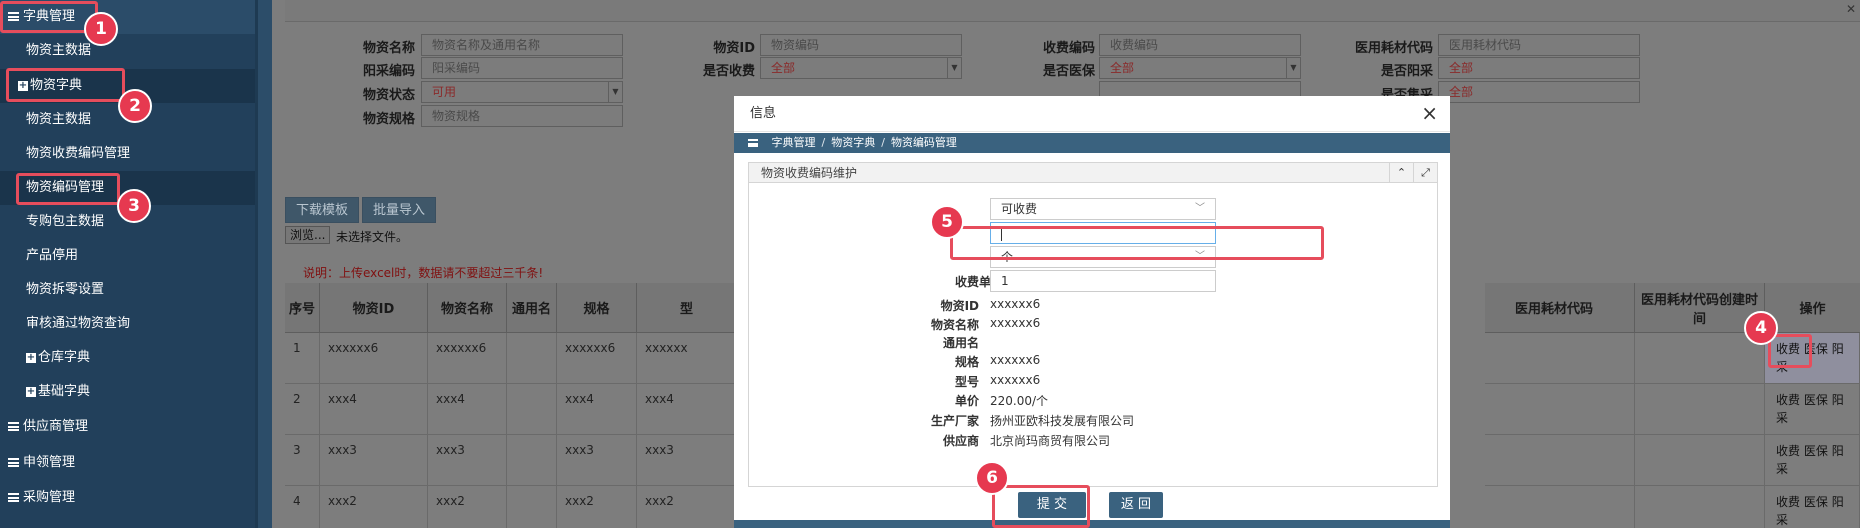 The height and width of the screenshot is (528, 1860). What do you see at coordinates (467, 358) in the screenshot?
I see `table-cell: xxxxxx6` at bounding box center [467, 358].